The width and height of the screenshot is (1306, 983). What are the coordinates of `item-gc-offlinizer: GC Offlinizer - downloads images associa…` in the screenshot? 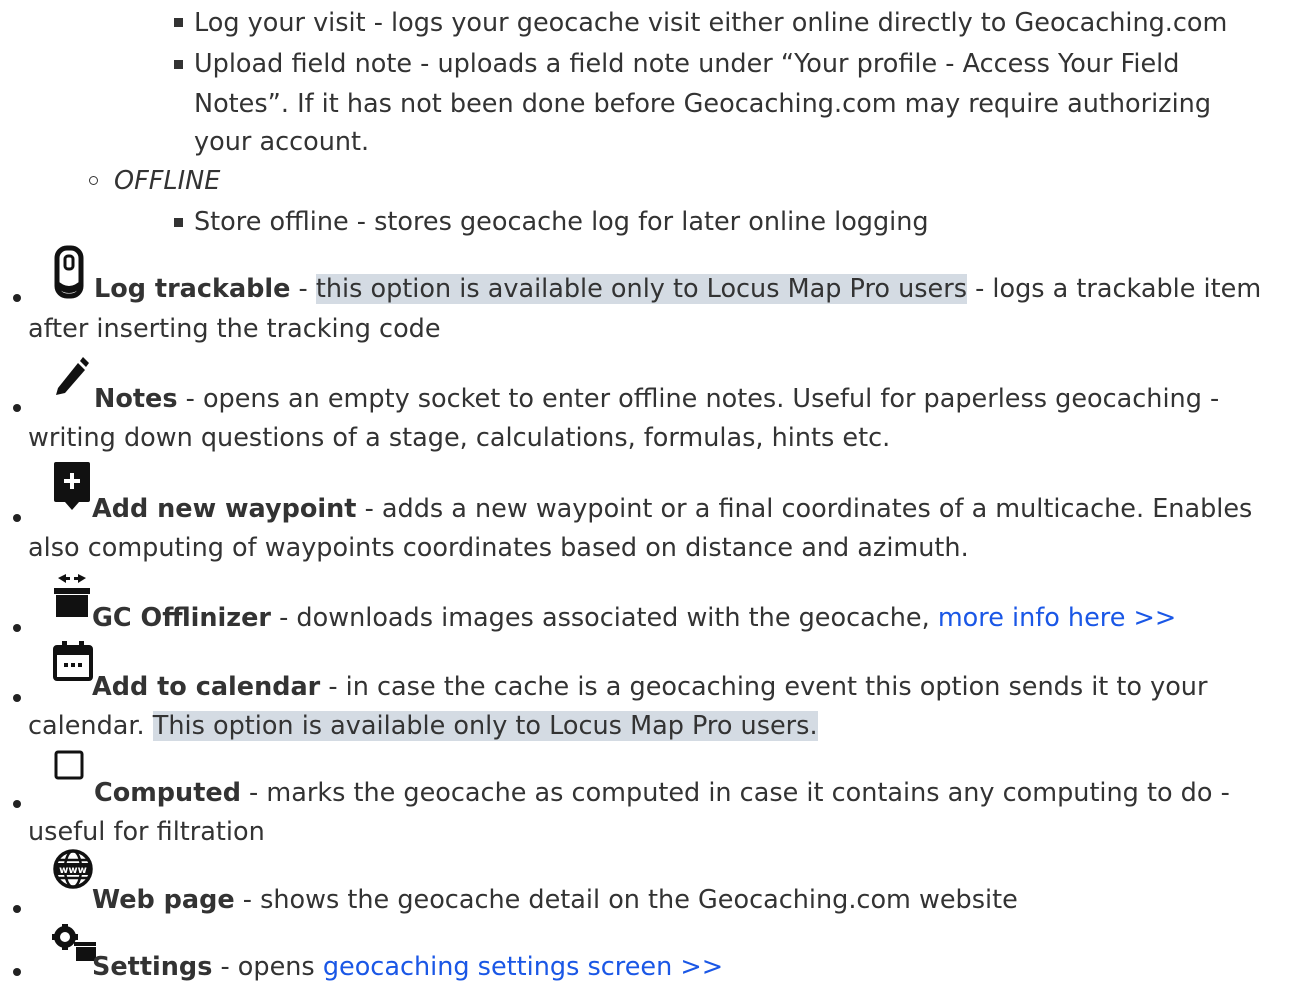 It's located at (634, 618).